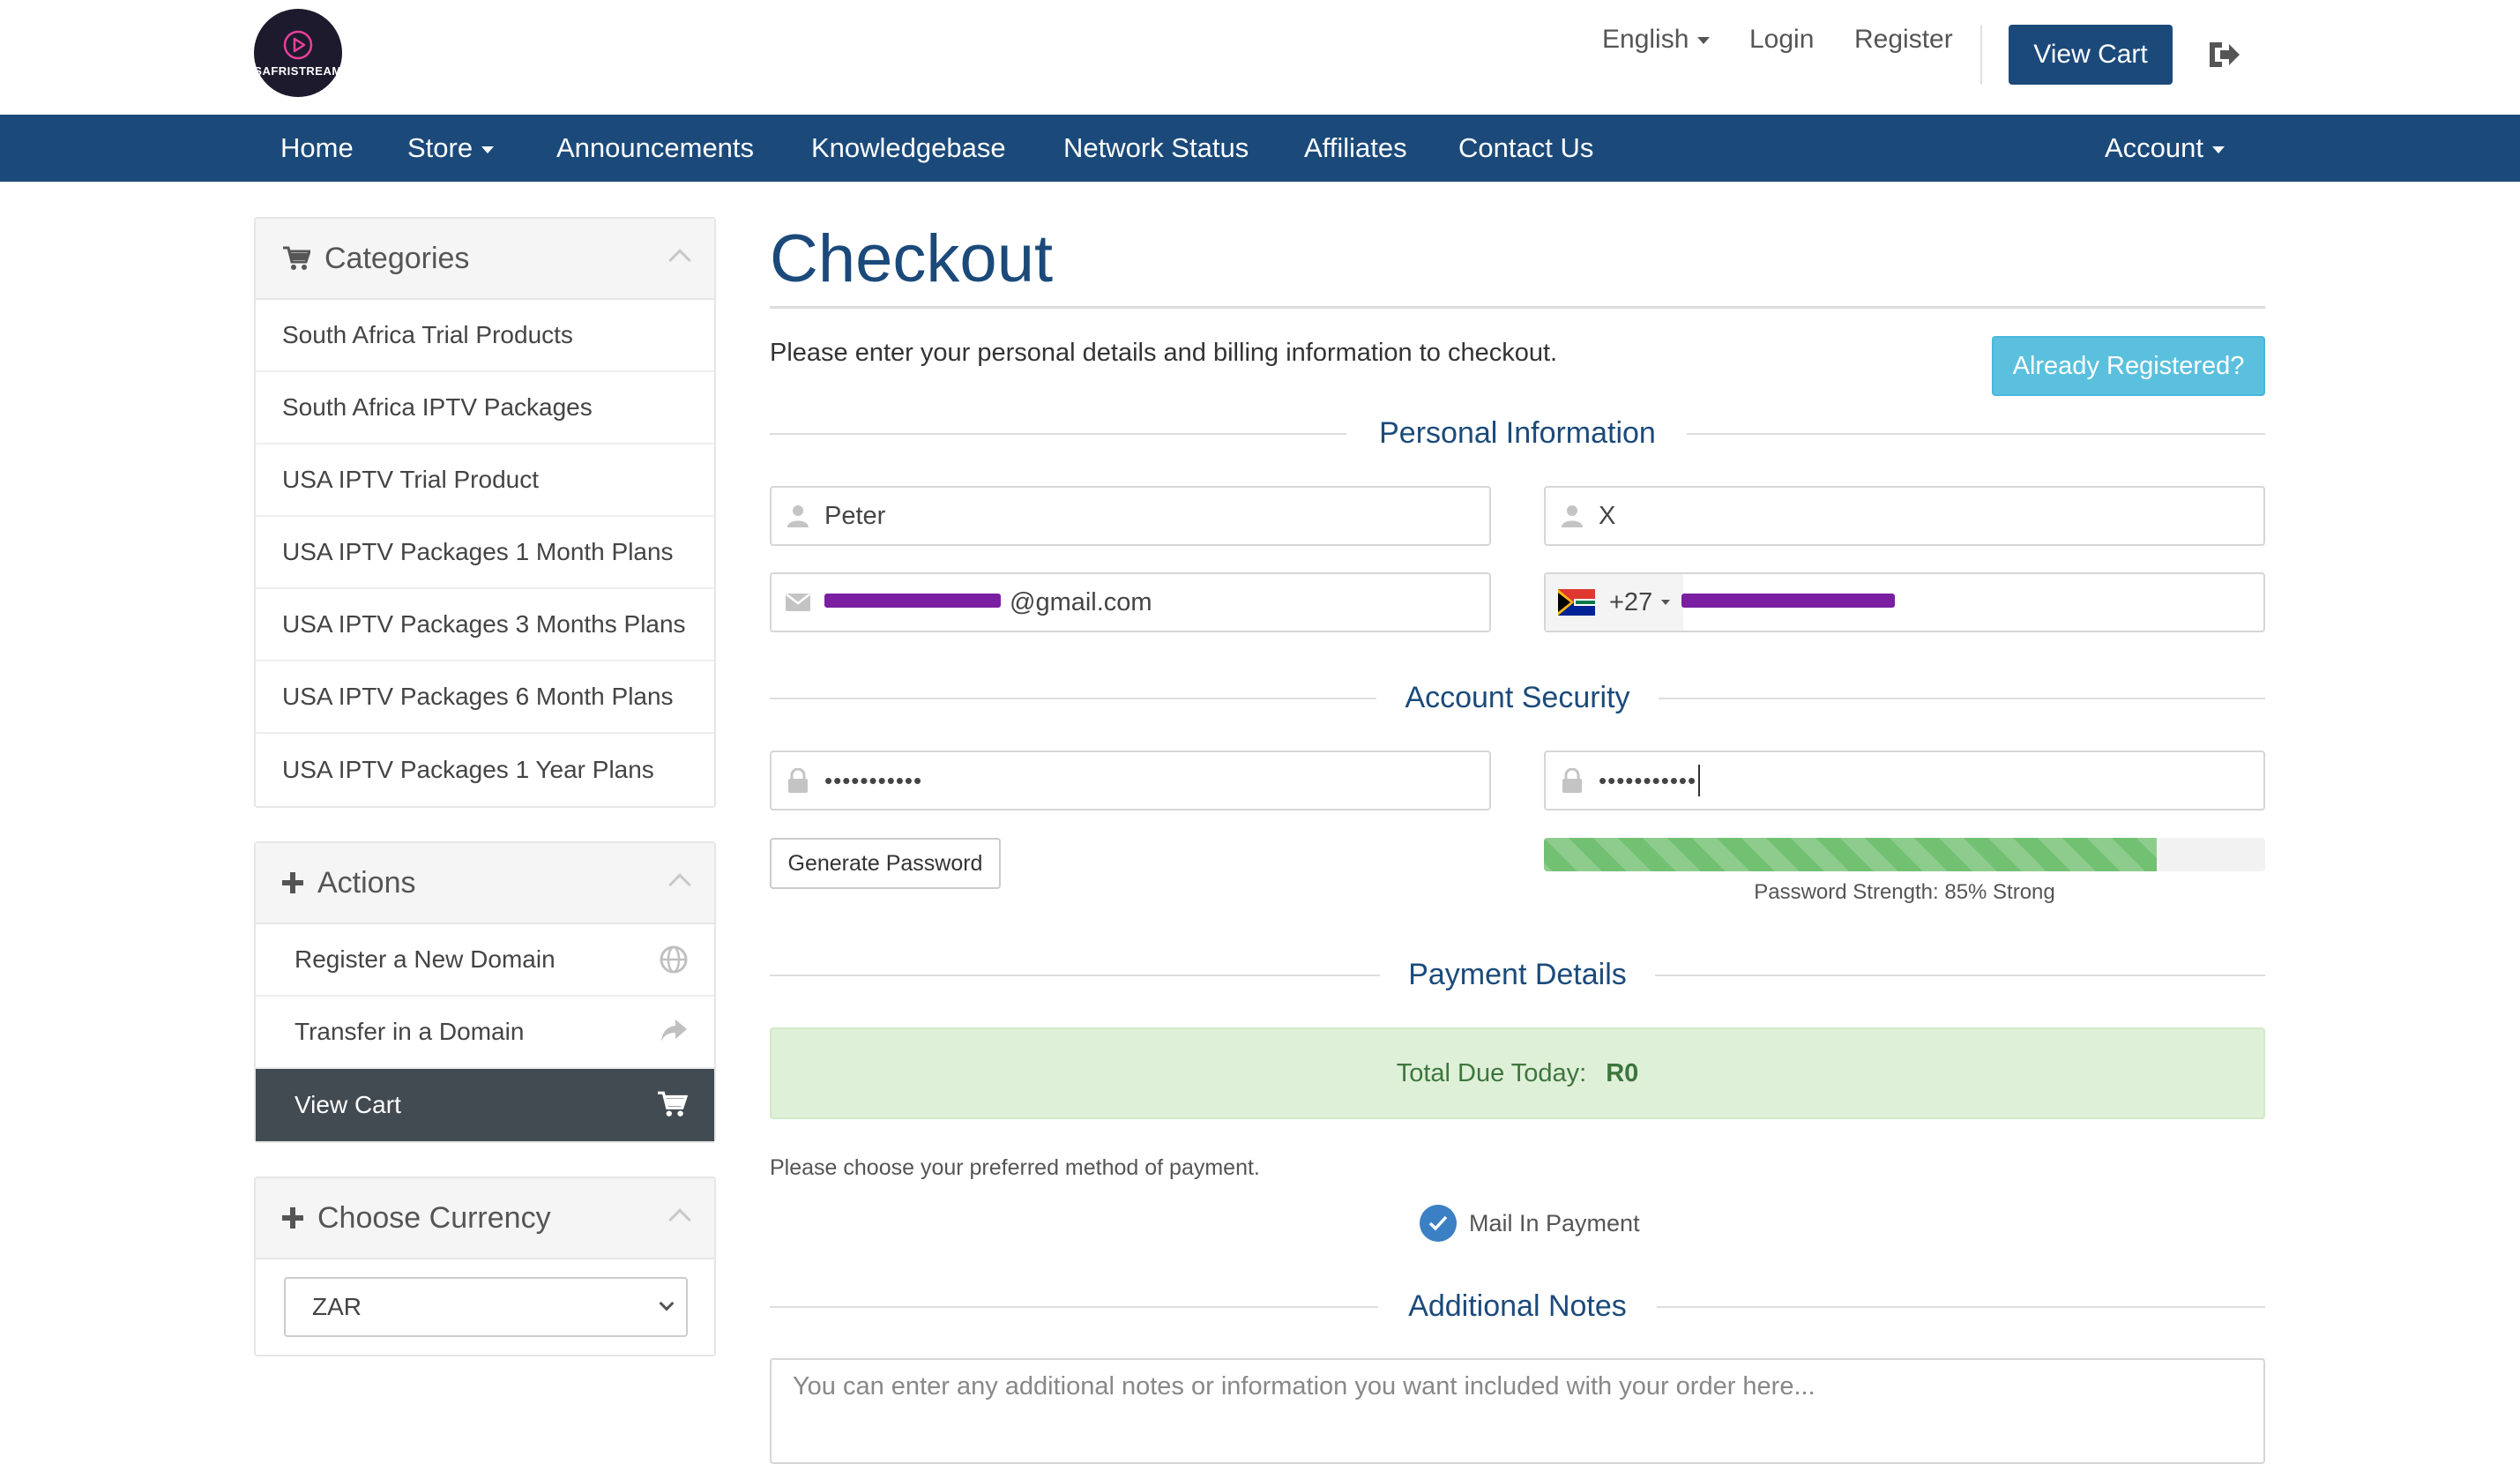 The image size is (2520, 1464). Describe the element at coordinates (1156, 149) in the screenshot. I see `nav-network-status: Network Status` at that location.